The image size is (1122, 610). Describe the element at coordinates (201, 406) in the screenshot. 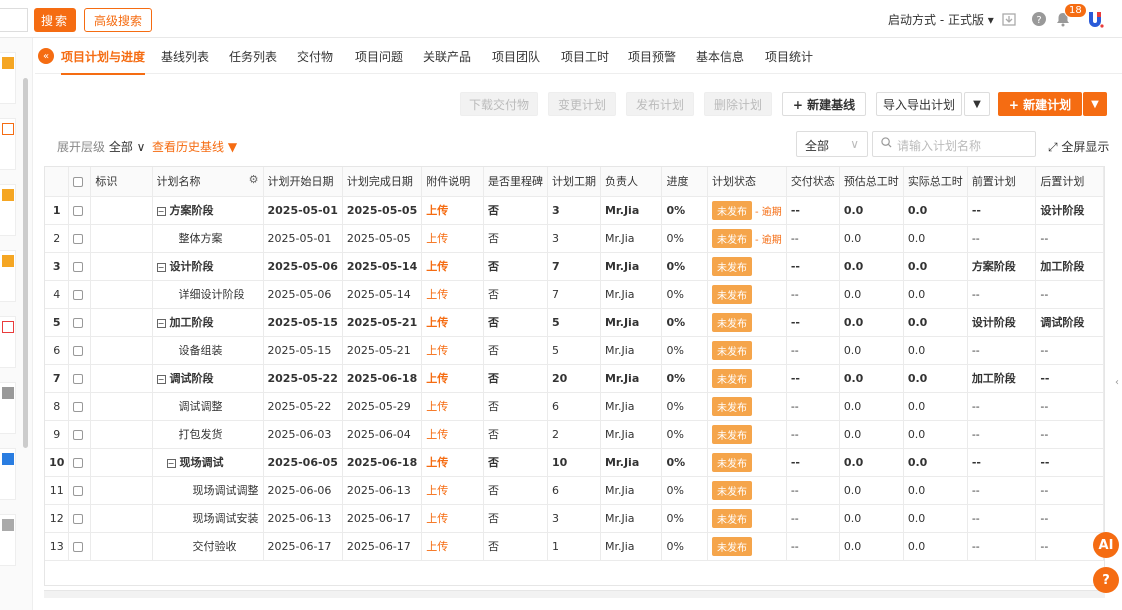

I see `plan-name: 调试调整` at that location.